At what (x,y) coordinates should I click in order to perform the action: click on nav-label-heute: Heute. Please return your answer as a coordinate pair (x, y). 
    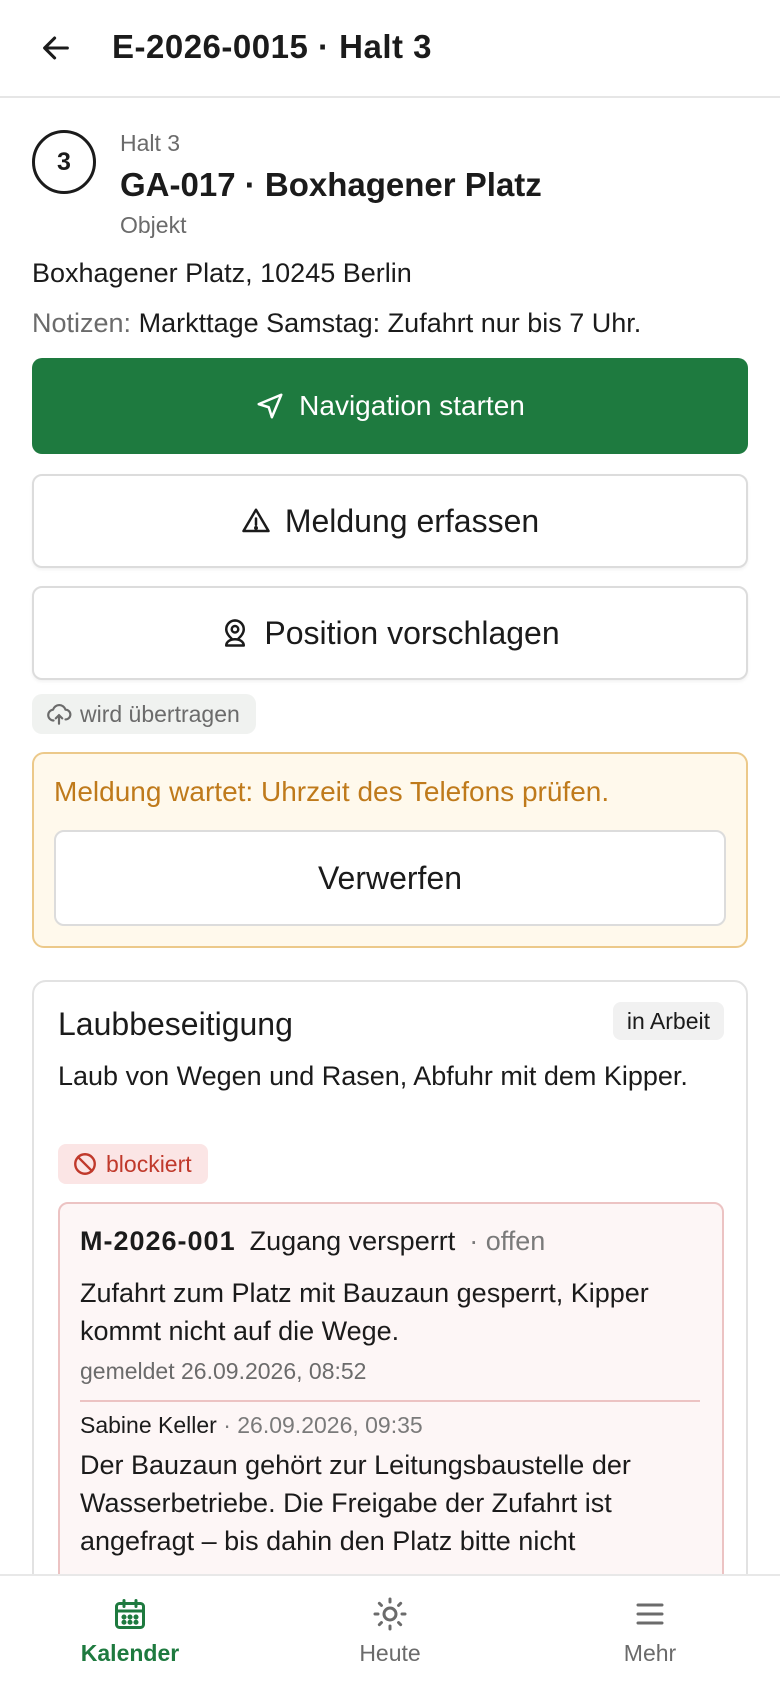
    Looking at the image, I should click on (390, 1653).